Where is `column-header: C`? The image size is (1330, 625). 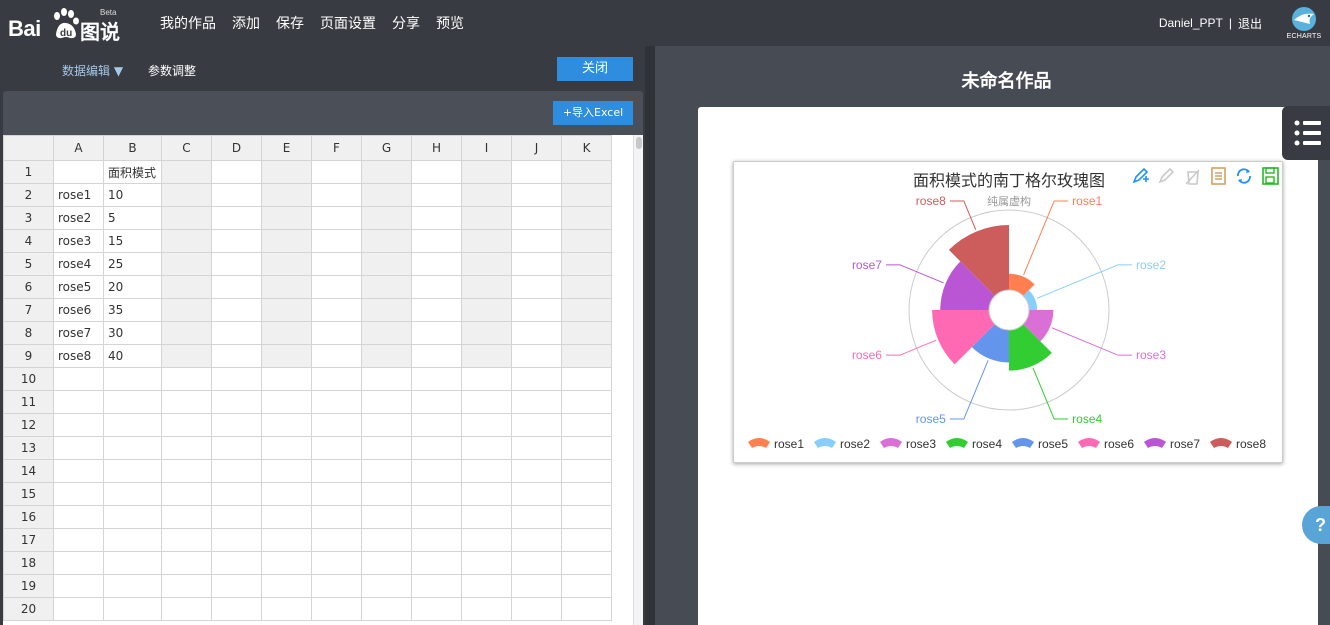
column-header: C is located at coordinates (186, 148).